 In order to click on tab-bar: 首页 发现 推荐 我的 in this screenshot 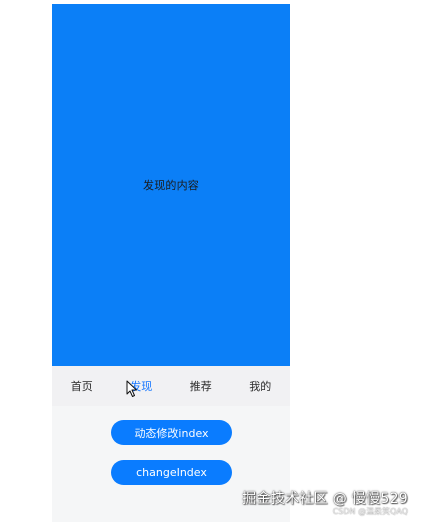, I will do `click(171, 386)`.